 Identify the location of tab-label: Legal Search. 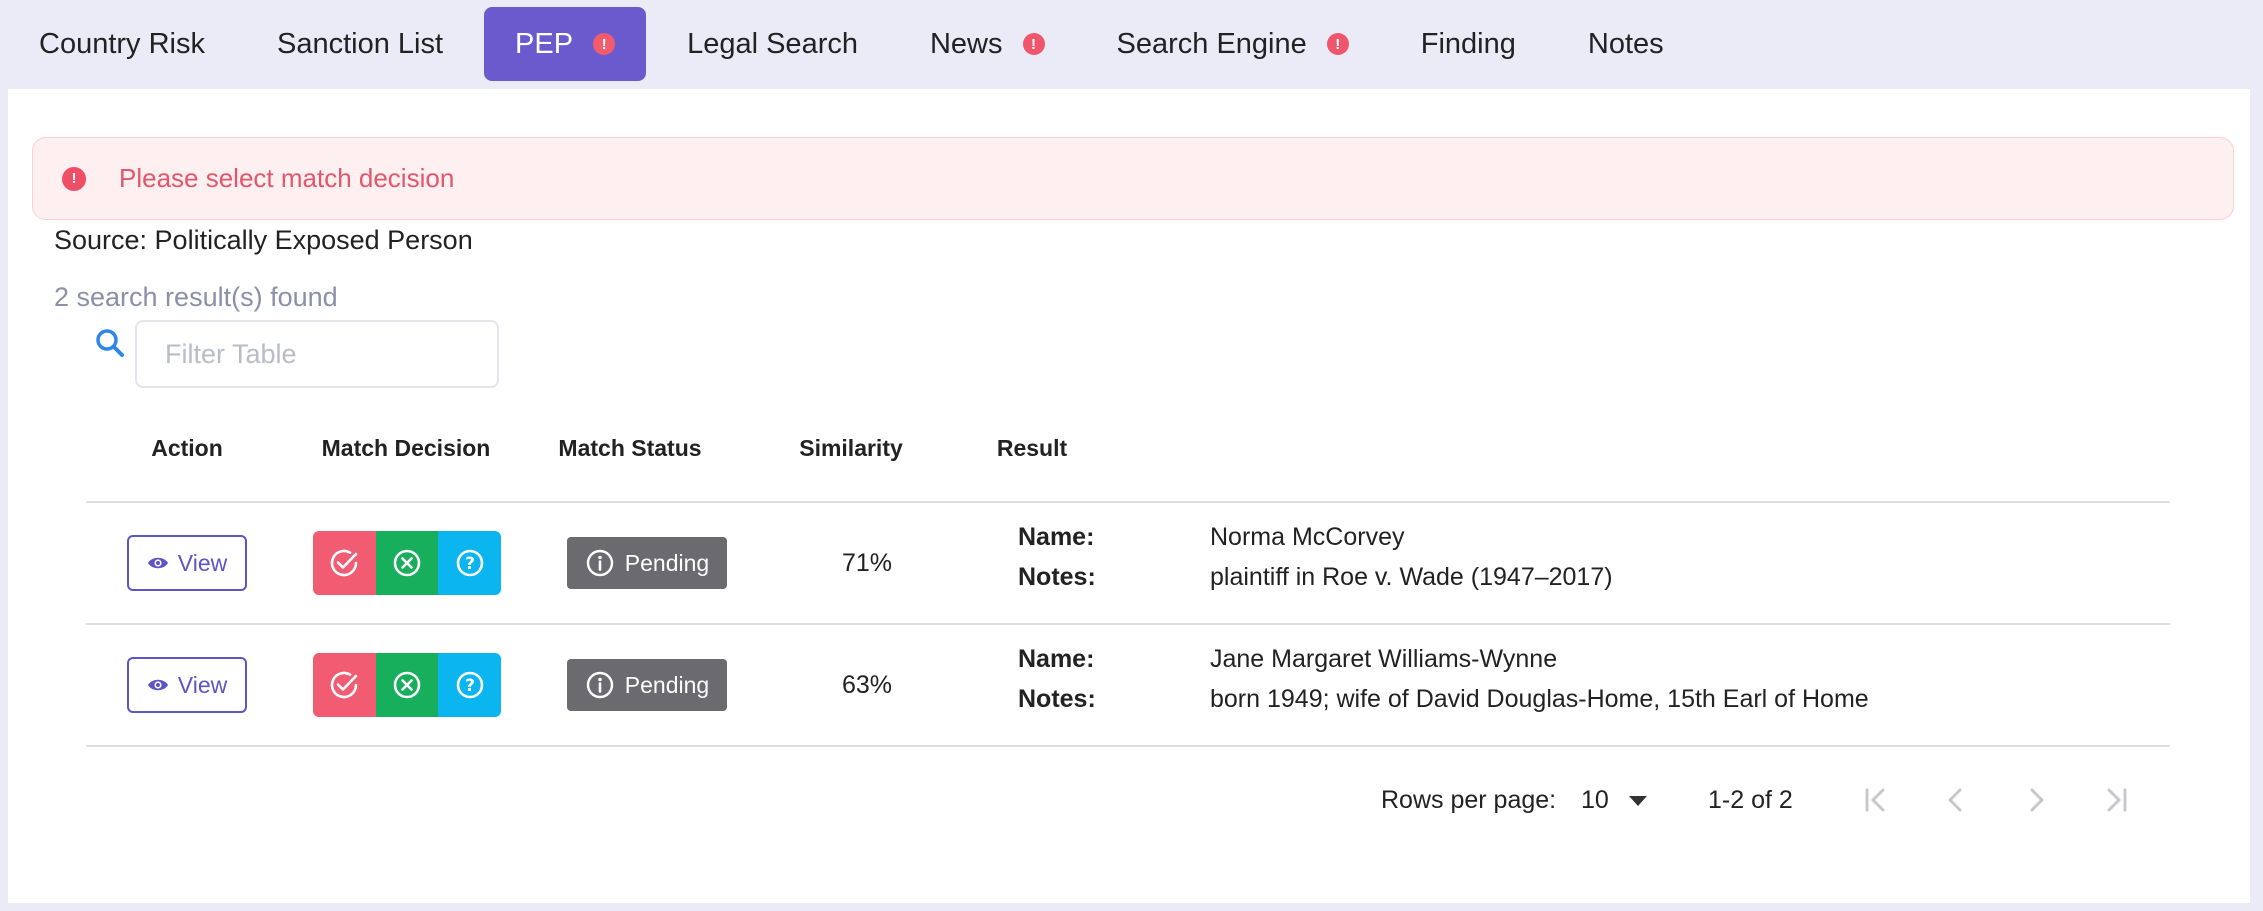
(772, 43).